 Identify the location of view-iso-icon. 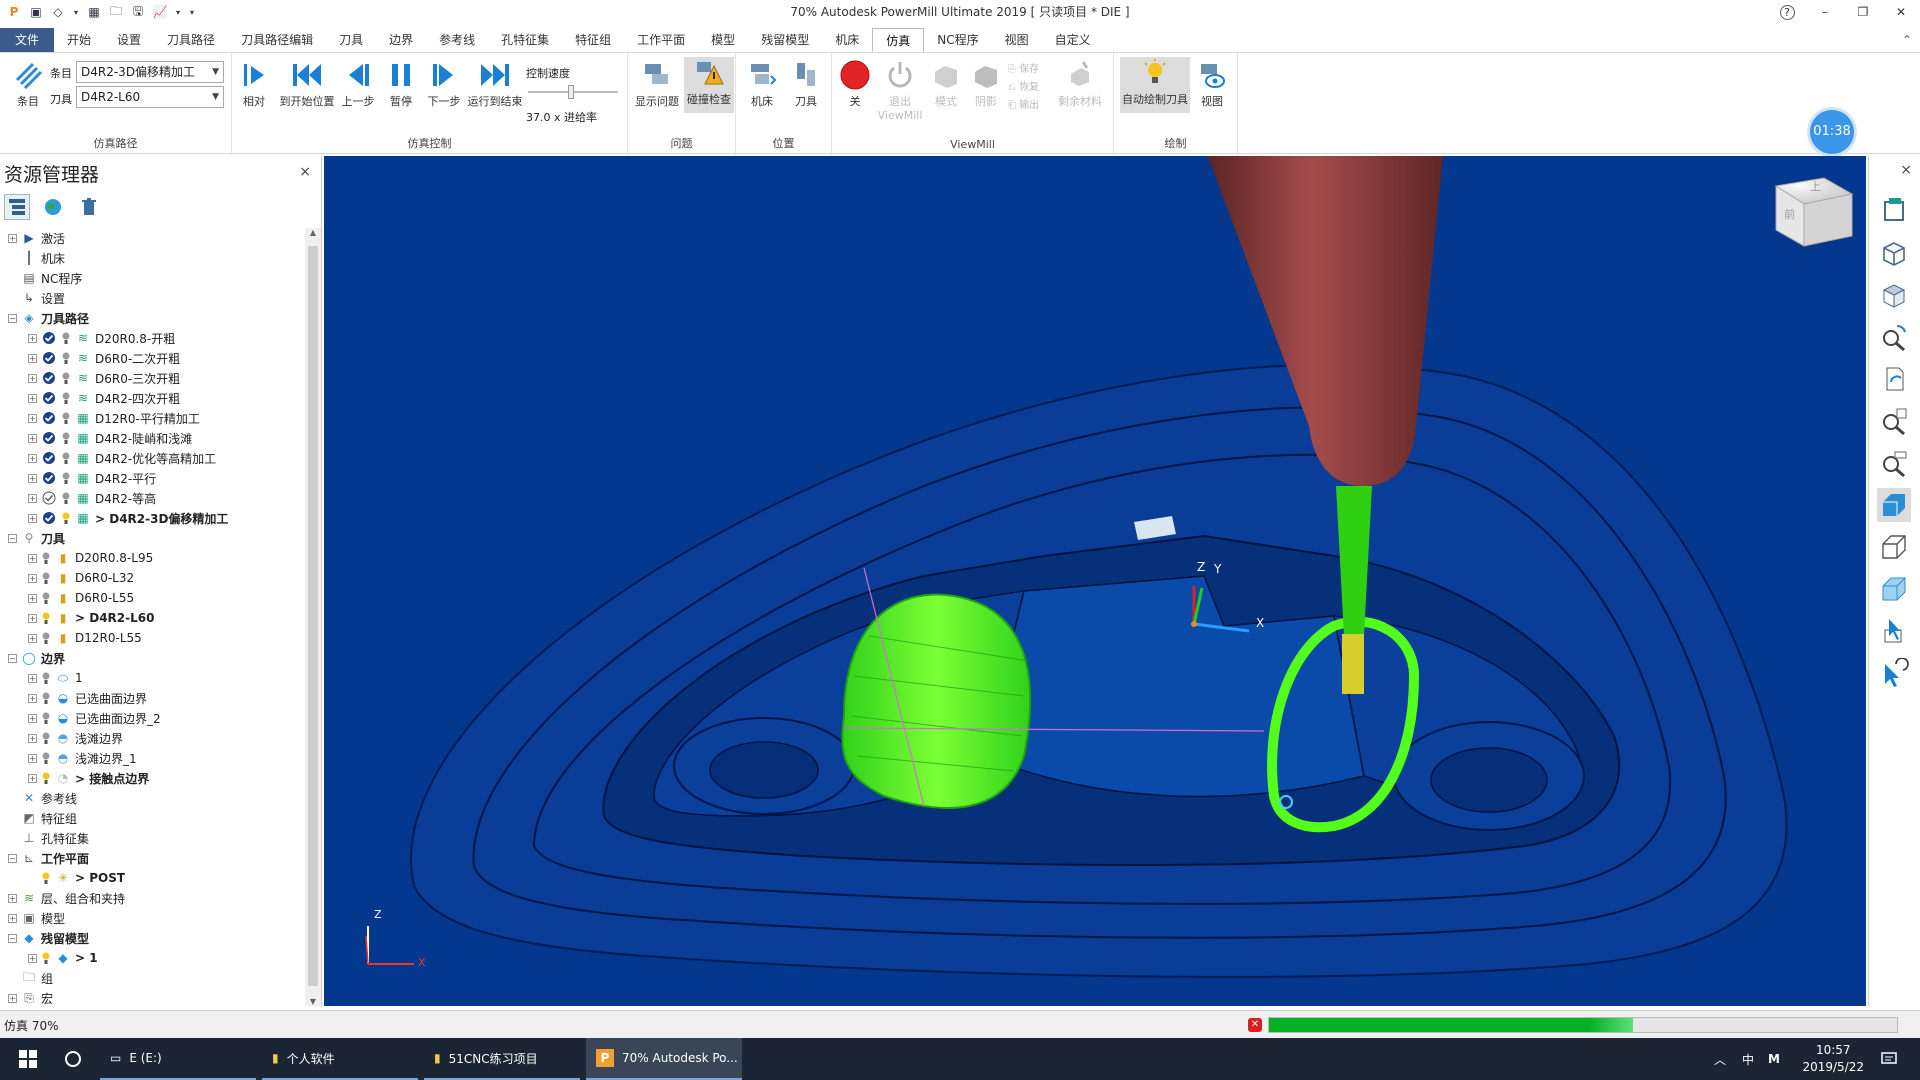
(1894, 295).